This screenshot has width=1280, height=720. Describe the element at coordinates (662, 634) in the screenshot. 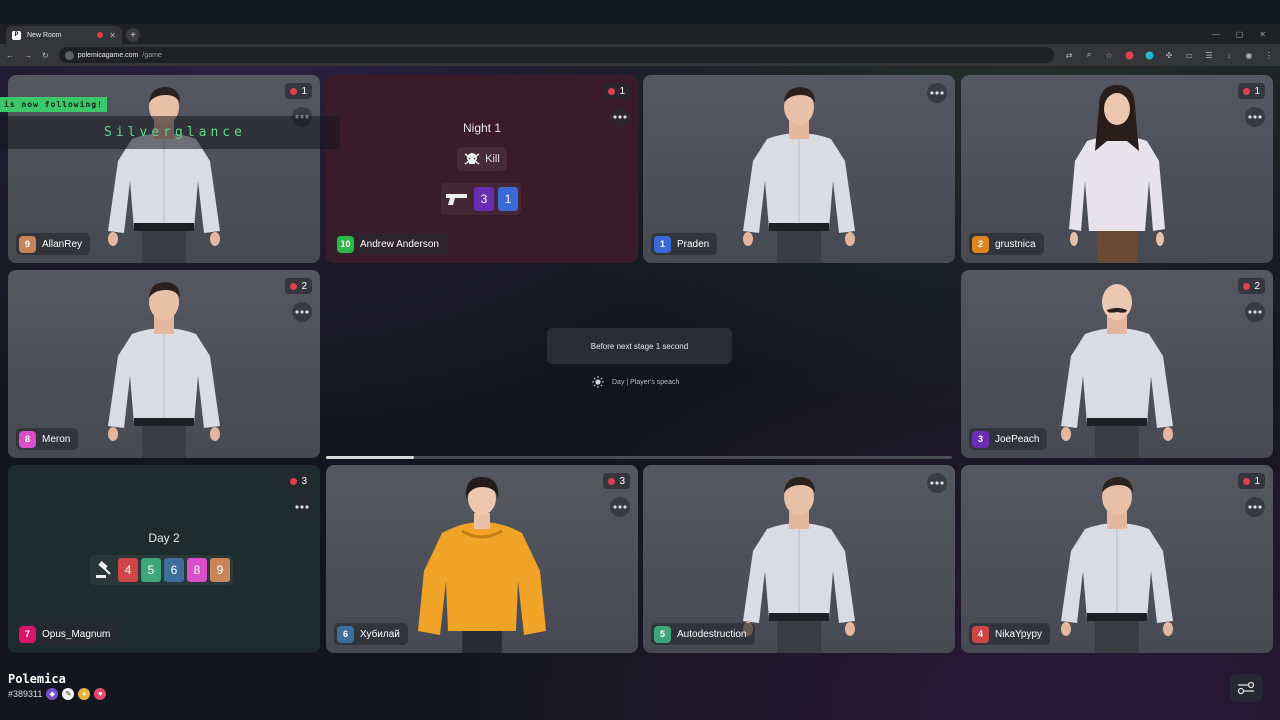

I see `player-number: 5` at that location.